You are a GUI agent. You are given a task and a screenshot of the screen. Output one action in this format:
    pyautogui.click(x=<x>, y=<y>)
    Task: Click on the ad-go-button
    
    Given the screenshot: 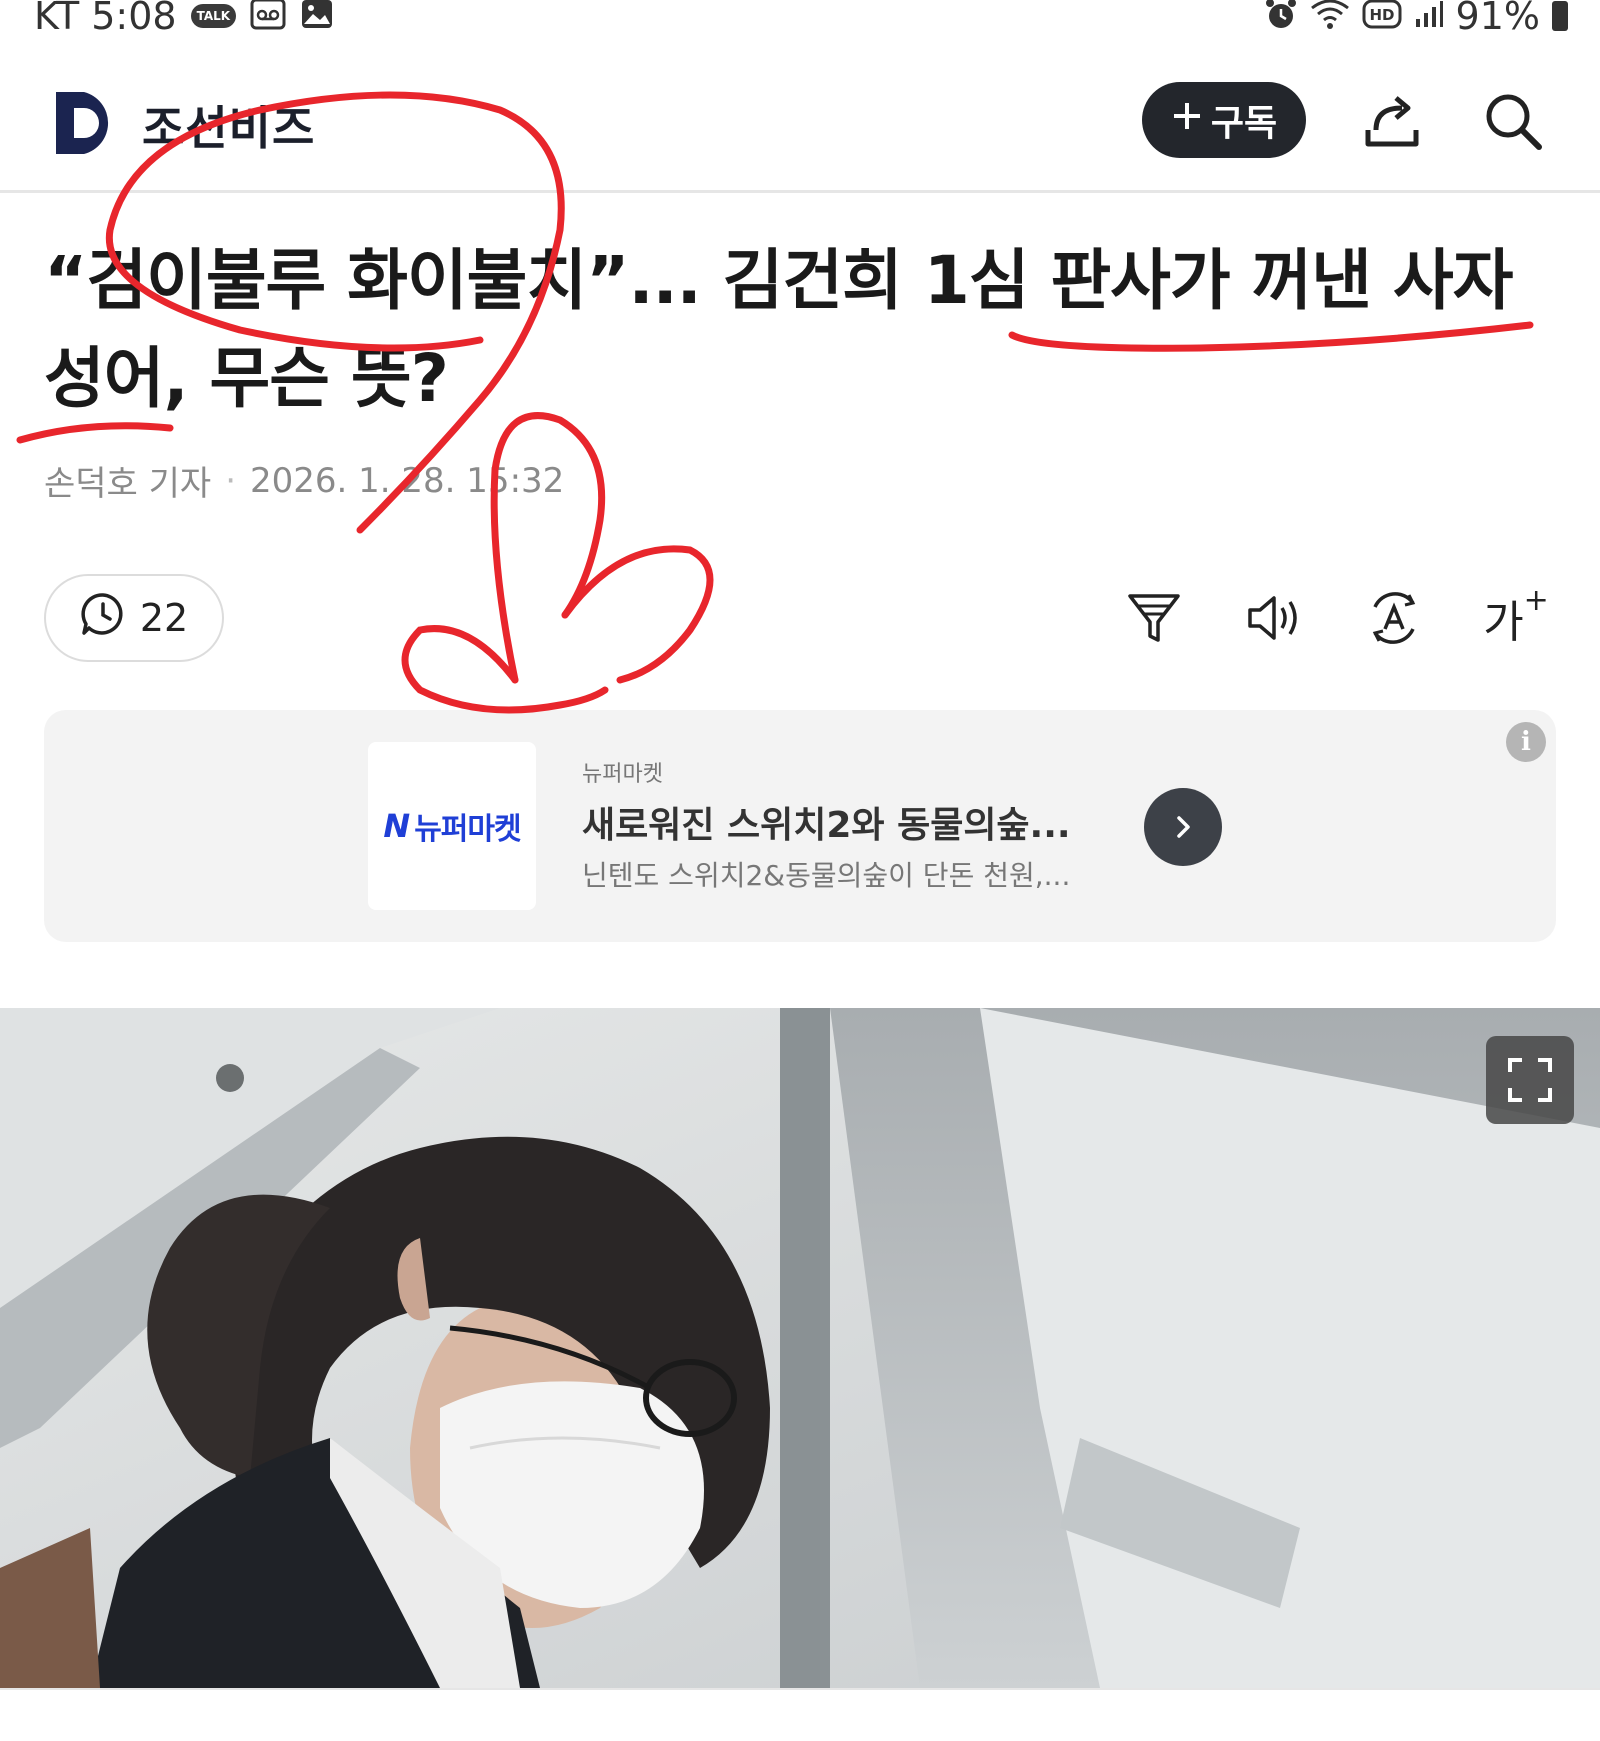 What is the action you would take?
    pyautogui.click(x=1183, y=827)
    